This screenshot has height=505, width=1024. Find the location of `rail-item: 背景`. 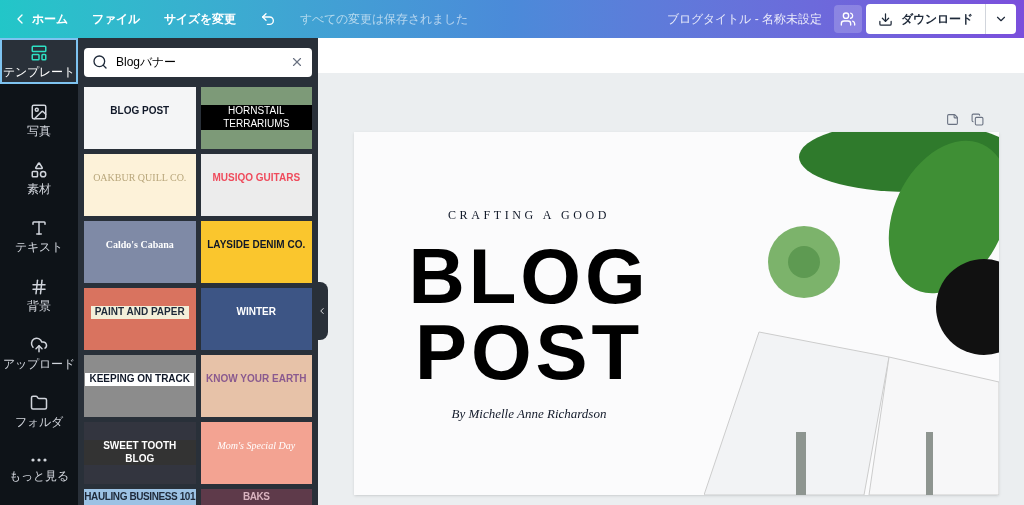

rail-item: 背景 is located at coordinates (39, 294).